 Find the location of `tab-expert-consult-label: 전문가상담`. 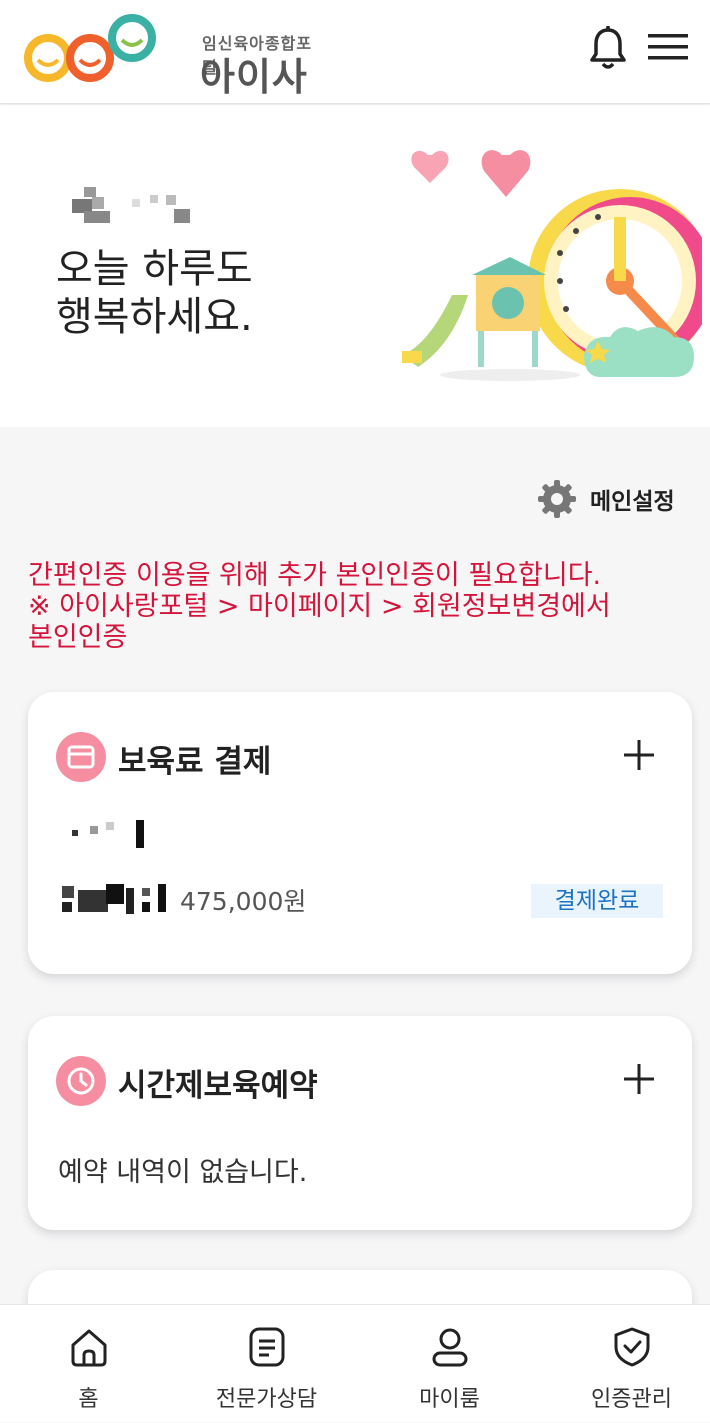

tab-expert-consult-label: 전문가상담 is located at coordinates (266, 1399).